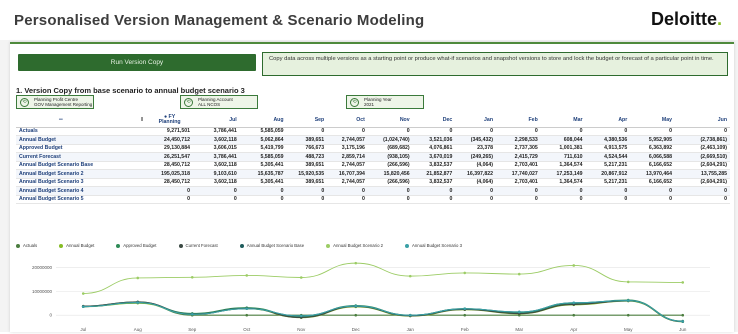 The image size is (738, 334). What do you see at coordinates (263, 165) in the screenshot?
I see `table-cell: 5,305,441` at bounding box center [263, 165].